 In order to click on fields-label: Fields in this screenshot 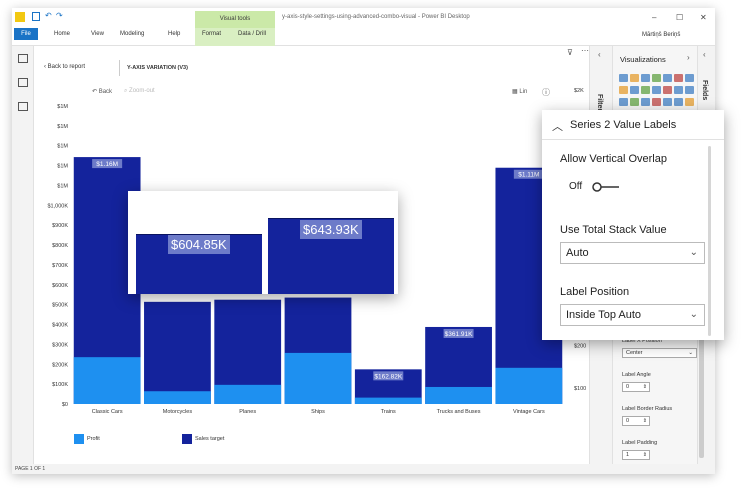, I will do `click(704, 90)`.